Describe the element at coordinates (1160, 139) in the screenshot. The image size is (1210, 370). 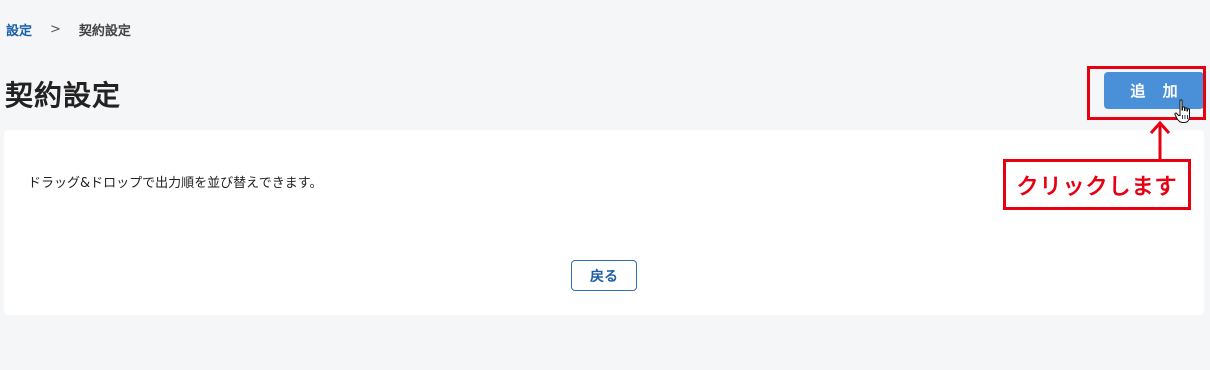
I see `arrow-up-icon` at that location.